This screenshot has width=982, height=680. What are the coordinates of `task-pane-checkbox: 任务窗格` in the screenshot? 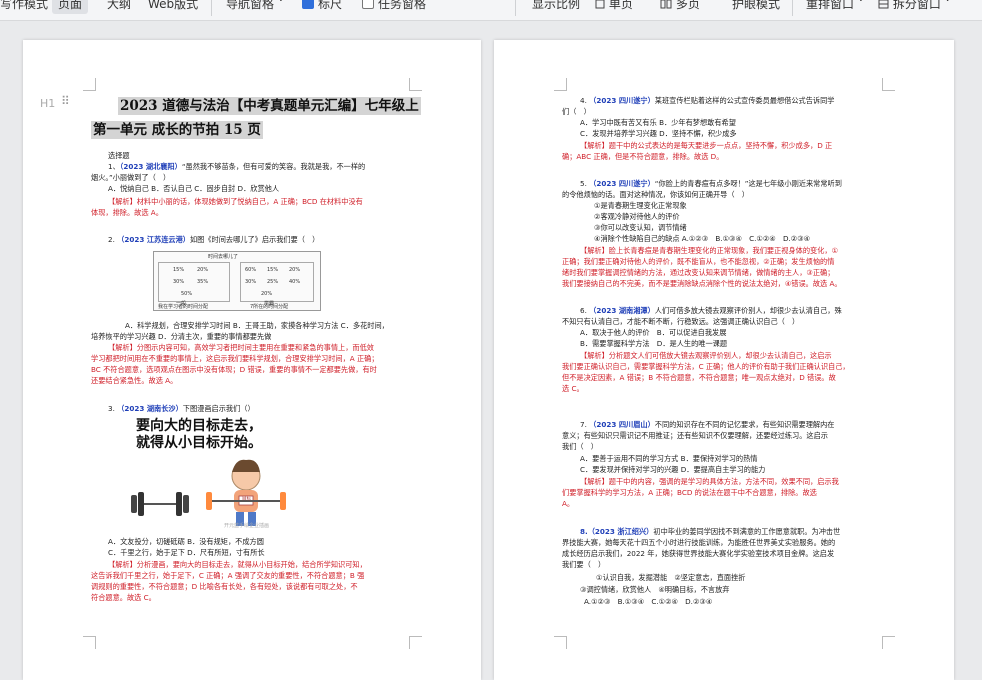 It's located at (394, 7).